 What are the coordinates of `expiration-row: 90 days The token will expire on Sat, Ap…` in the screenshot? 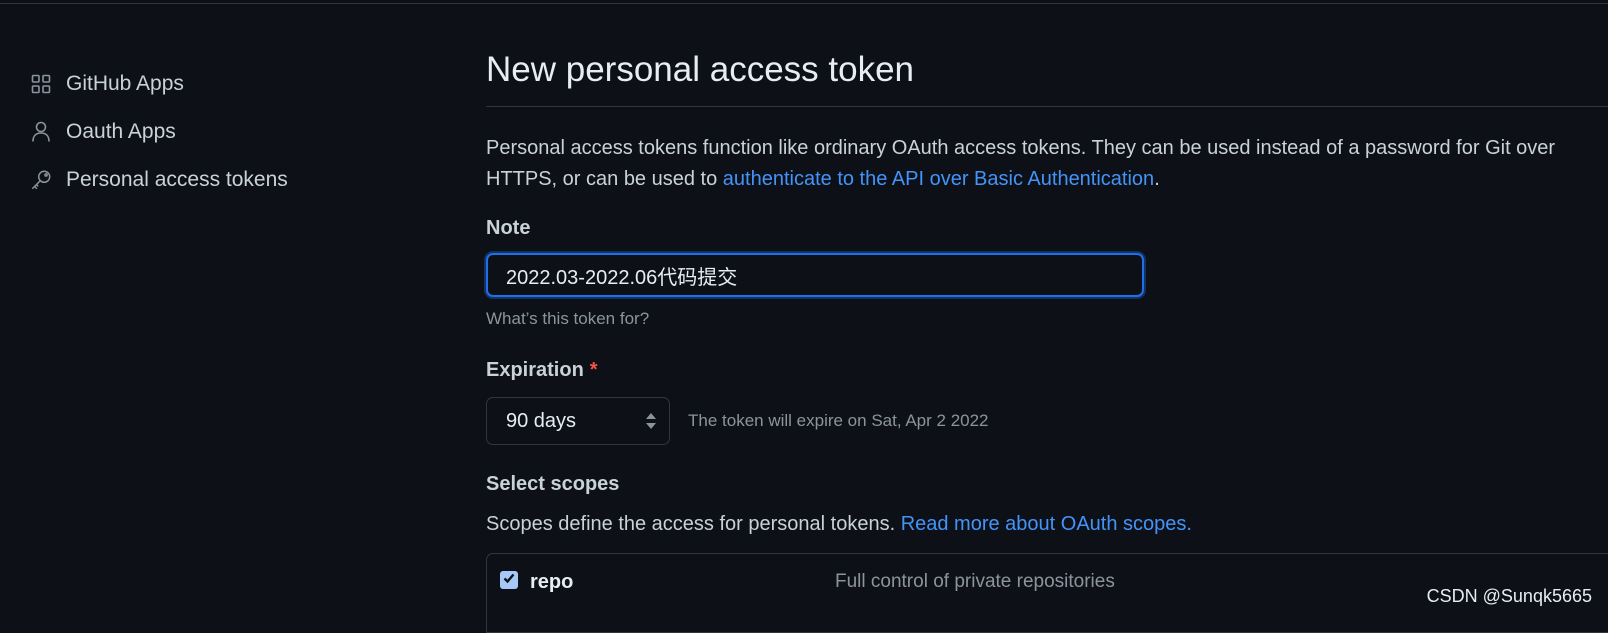 It's located at (1047, 421).